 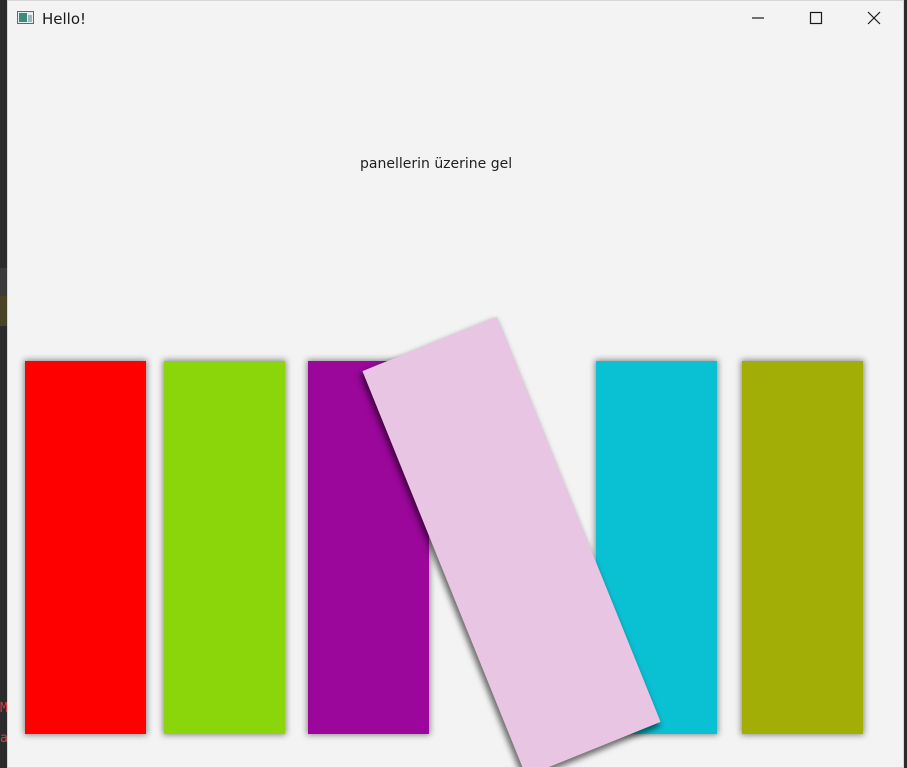 What do you see at coordinates (455, 18) in the screenshot?
I see `title-bar: Hello!` at bounding box center [455, 18].